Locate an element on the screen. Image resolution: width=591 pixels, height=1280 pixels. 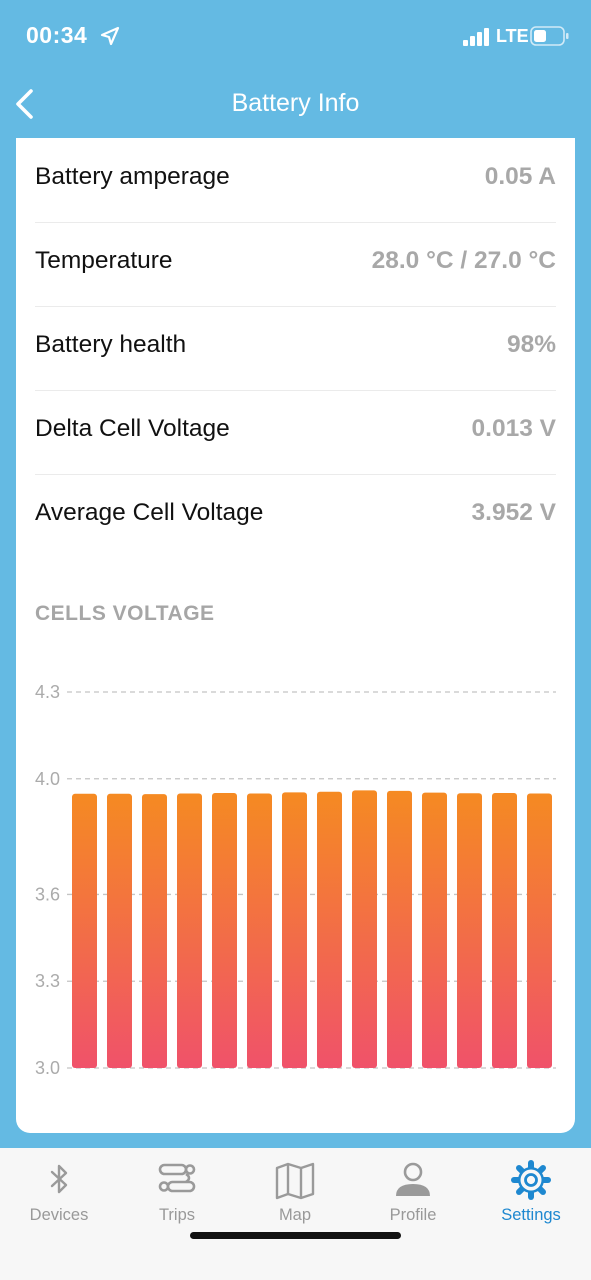
y-tick-label: 3.3 is located at coordinates (47, 981).